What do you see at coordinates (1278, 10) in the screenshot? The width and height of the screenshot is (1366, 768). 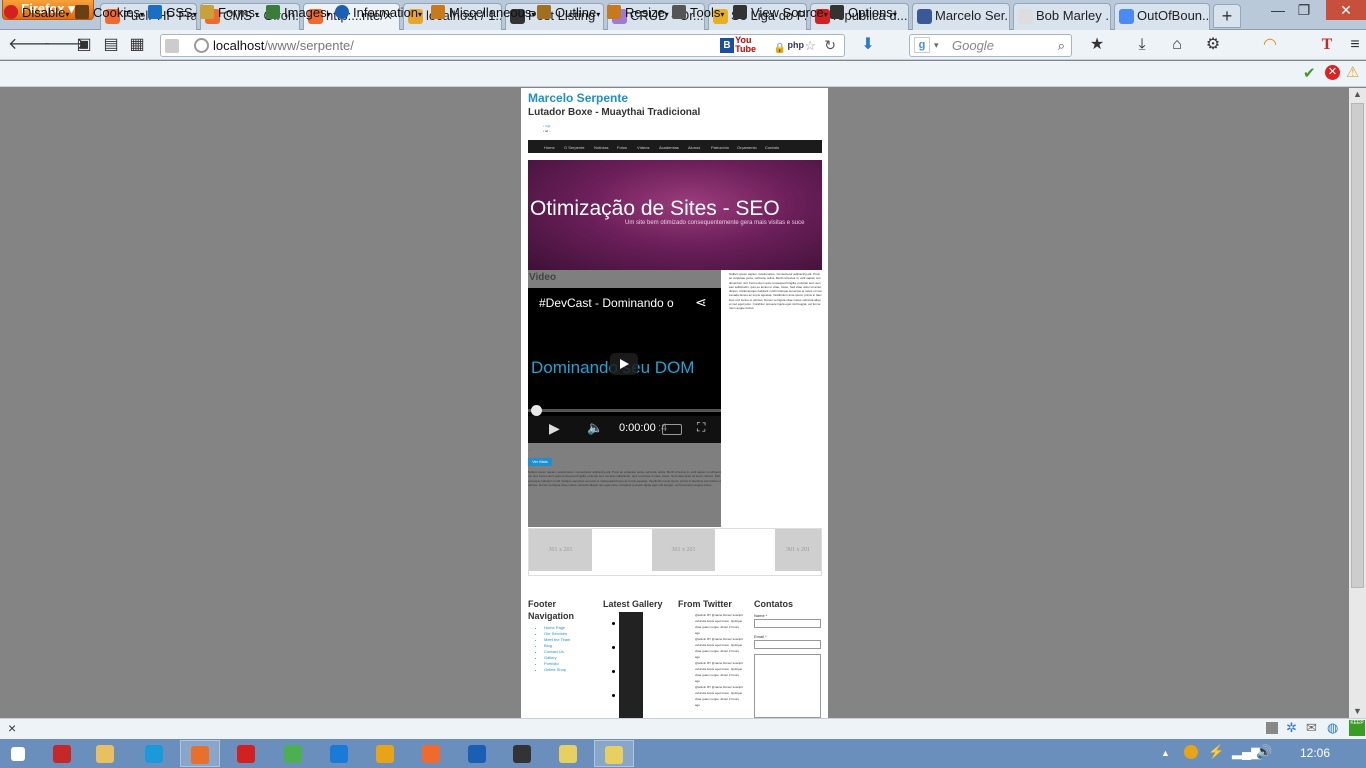 I see `minimize-button: —` at bounding box center [1278, 10].